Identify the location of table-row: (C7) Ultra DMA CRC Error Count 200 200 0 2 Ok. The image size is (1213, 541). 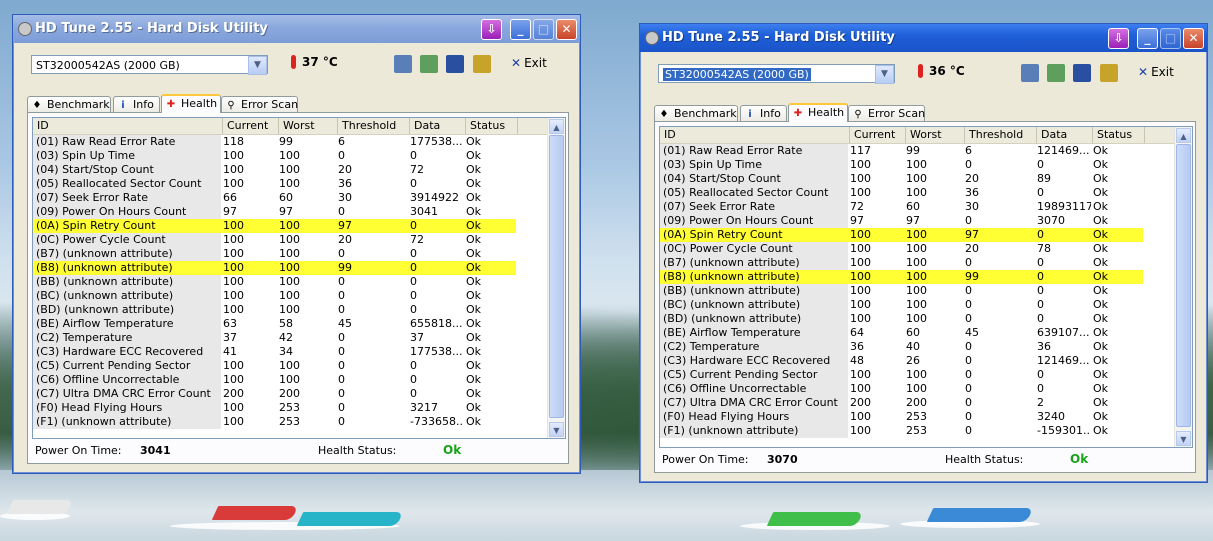
(917, 403).